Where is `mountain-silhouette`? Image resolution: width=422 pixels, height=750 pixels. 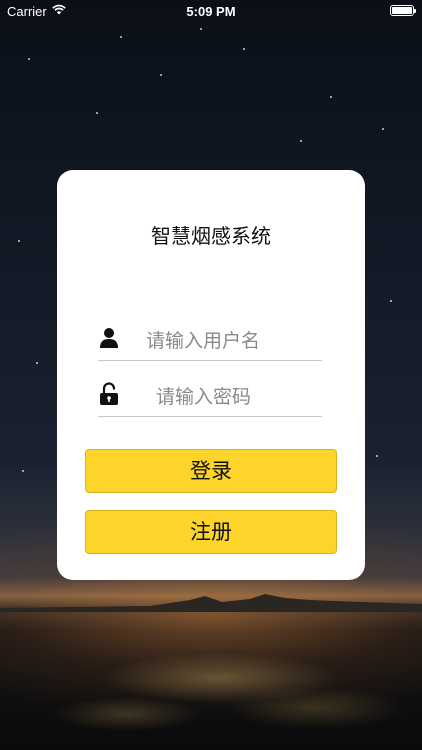
mountain-silhouette is located at coordinates (211, 601).